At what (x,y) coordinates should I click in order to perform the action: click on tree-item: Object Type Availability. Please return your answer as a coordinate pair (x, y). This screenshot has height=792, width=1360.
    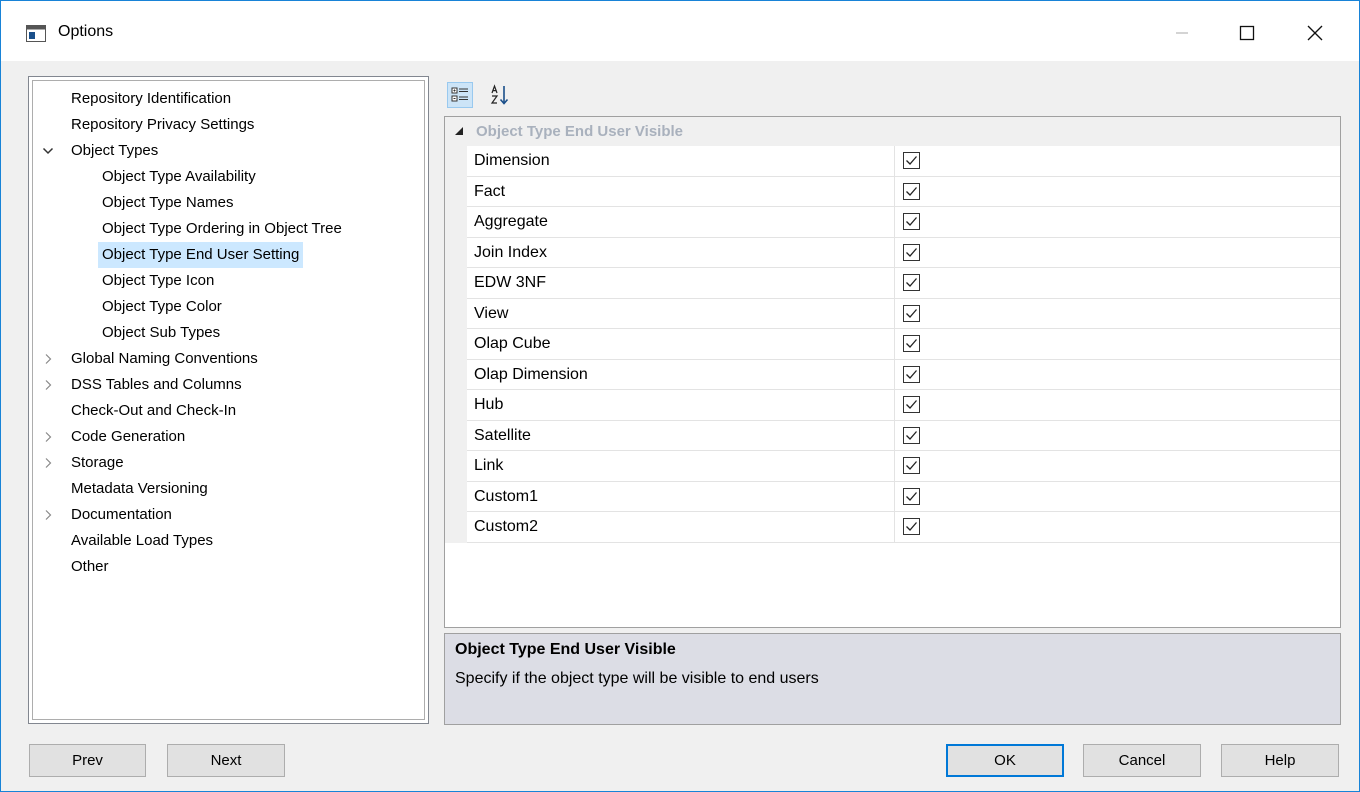
    Looking at the image, I should click on (228, 177).